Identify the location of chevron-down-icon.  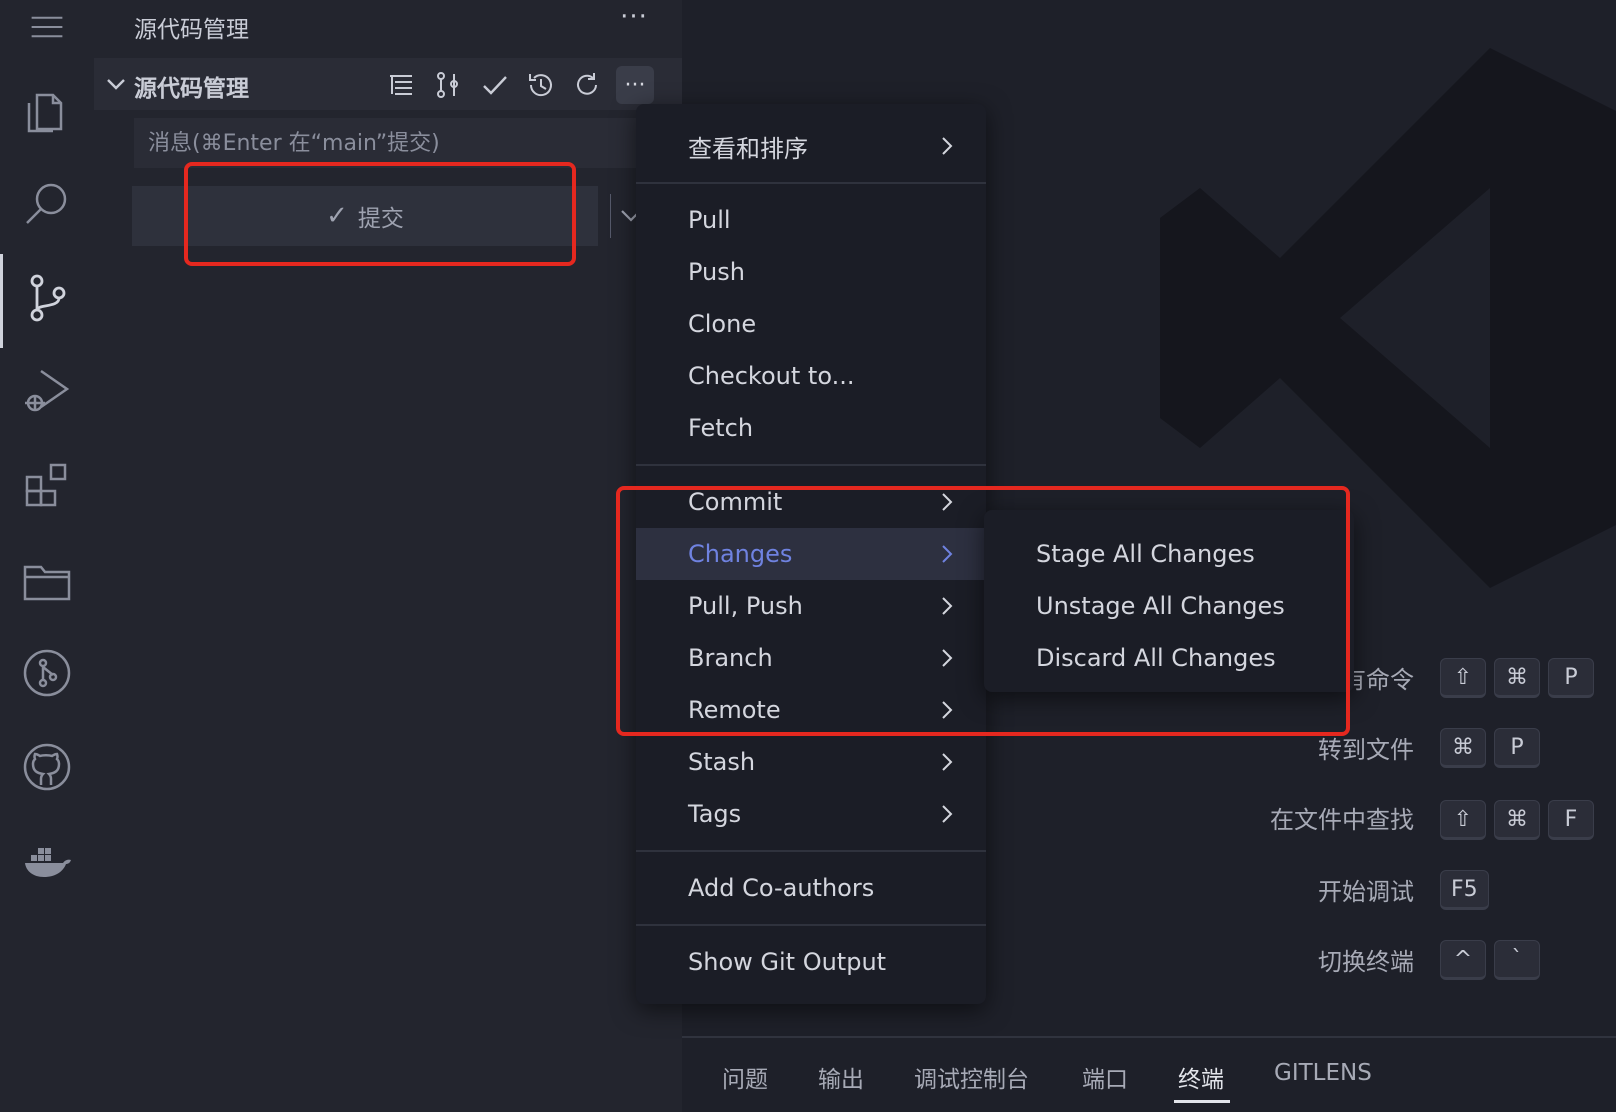
(116, 84).